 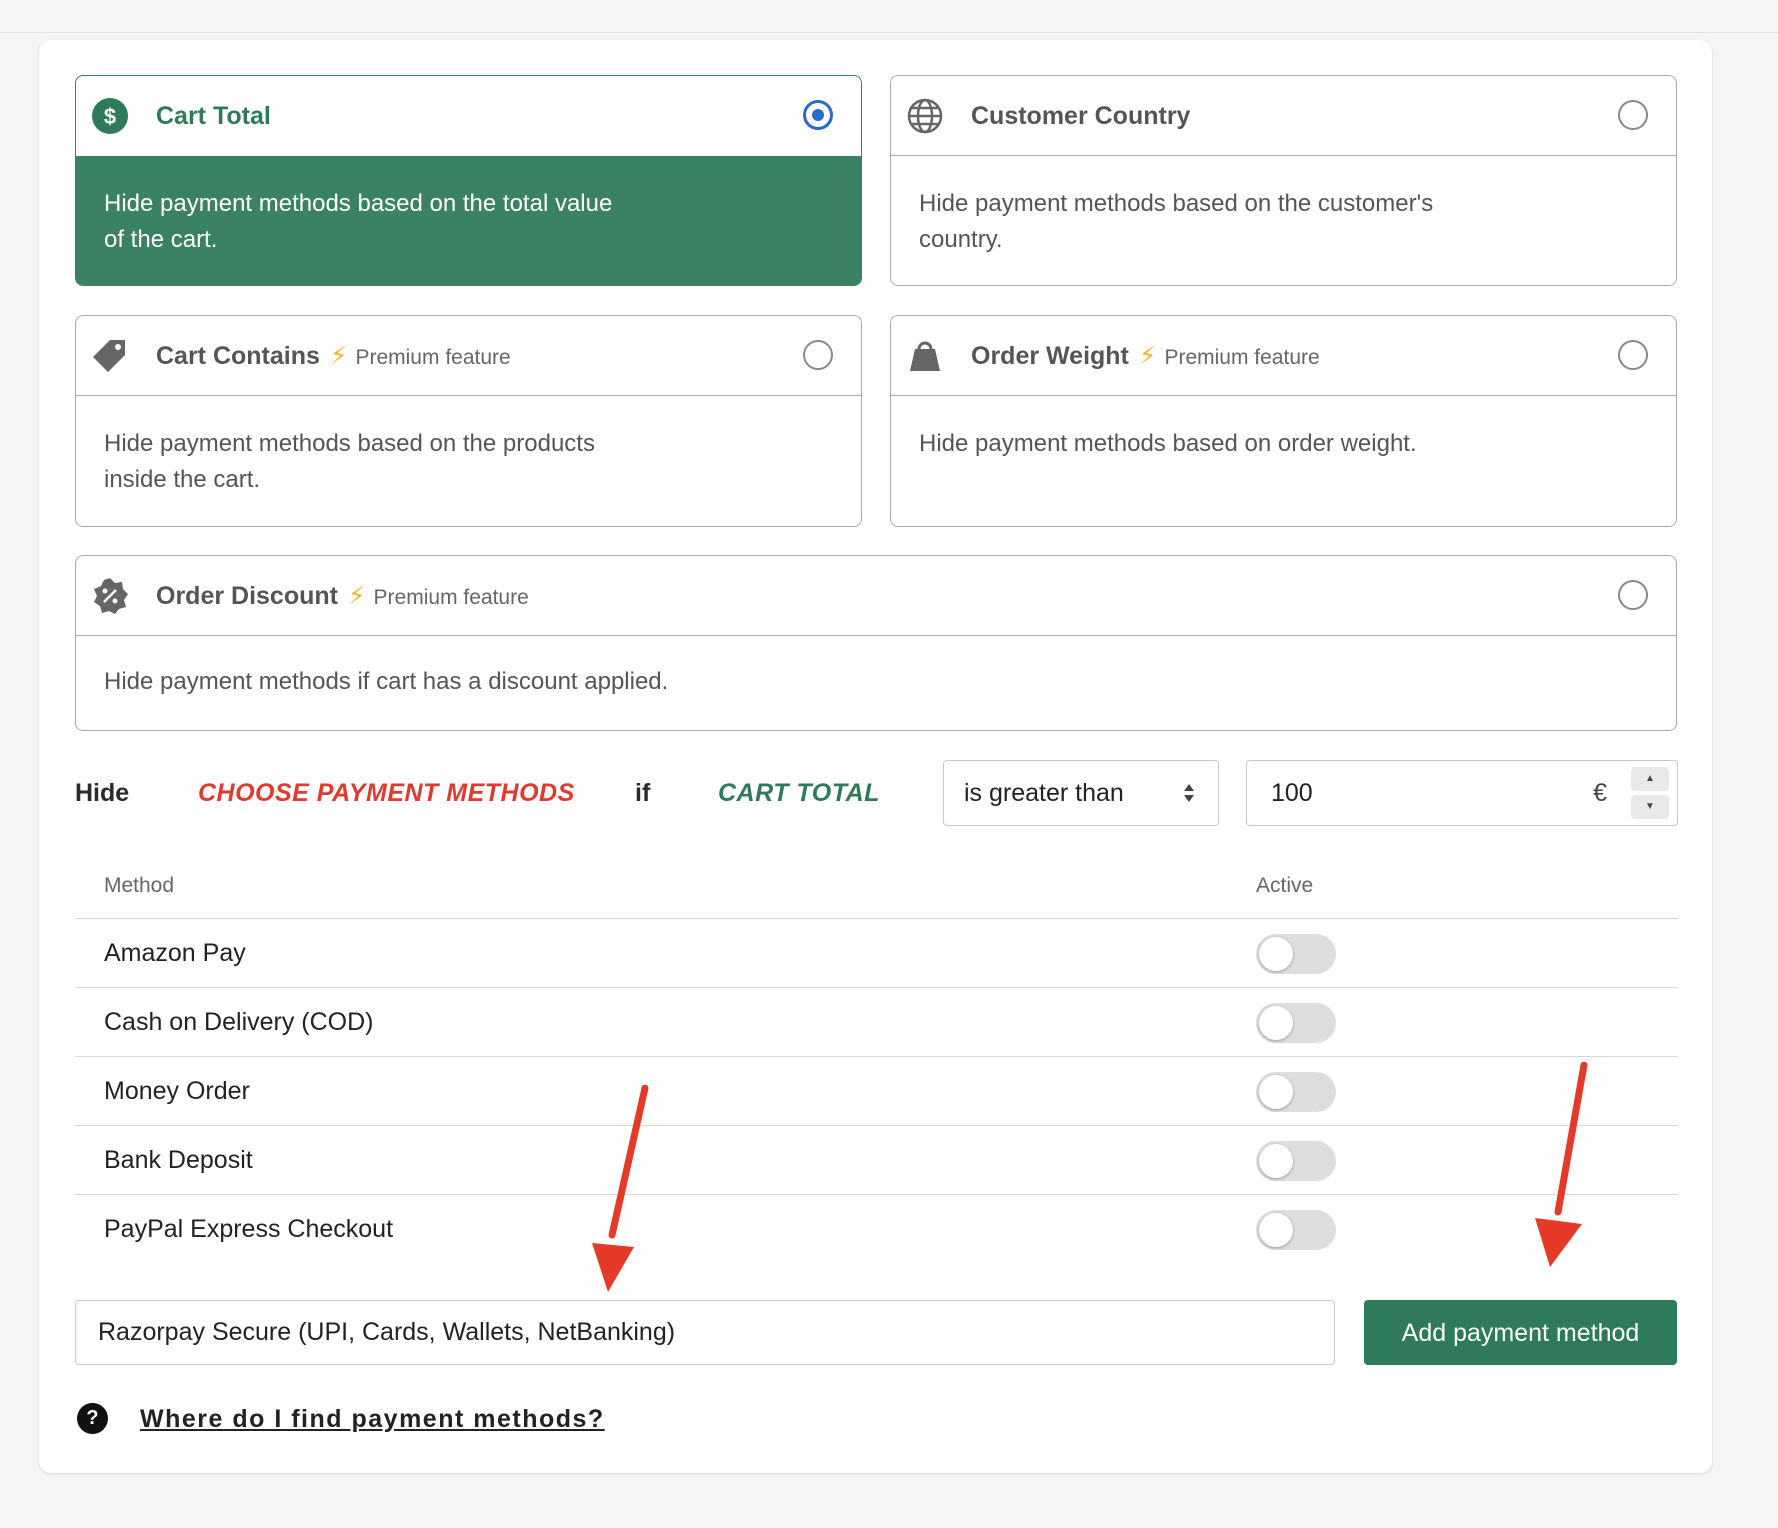 What do you see at coordinates (139, 885) in the screenshot?
I see `column-method: Method` at bounding box center [139, 885].